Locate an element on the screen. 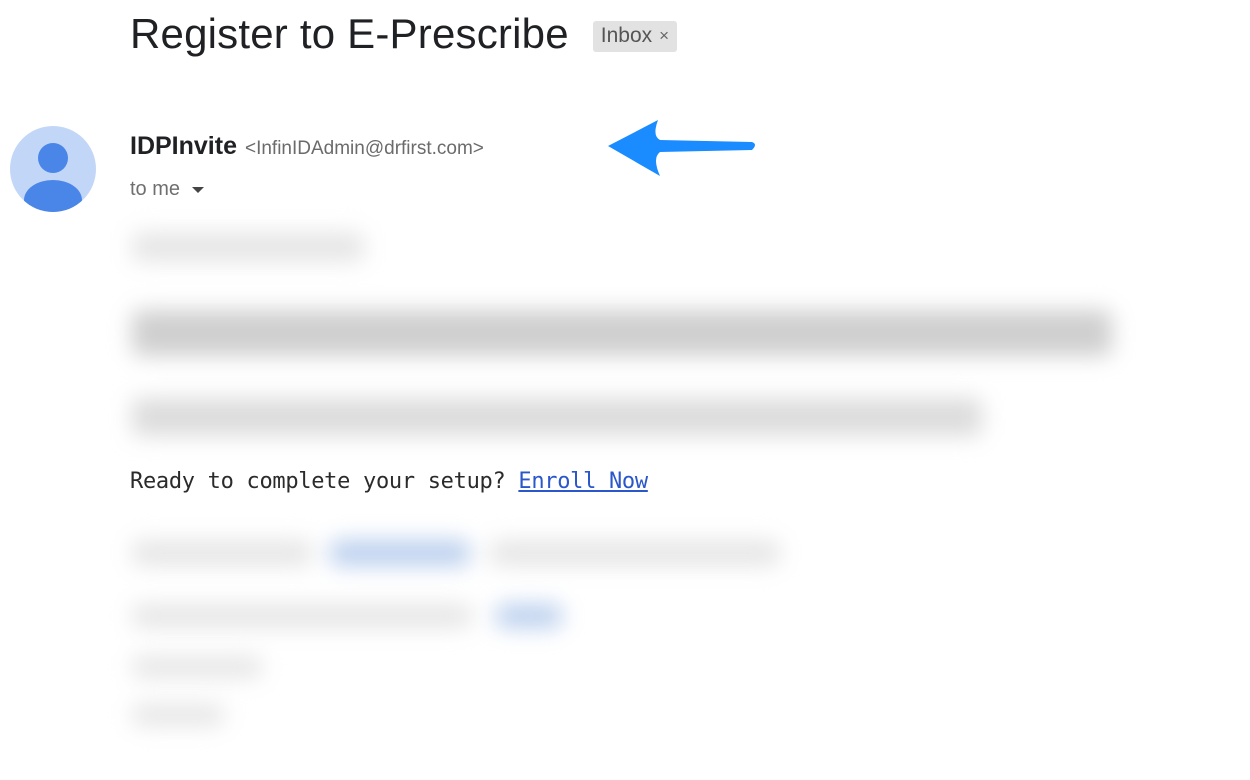 The width and height of the screenshot is (1250, 780). blurred-signature is located at coordinates (178, 715).